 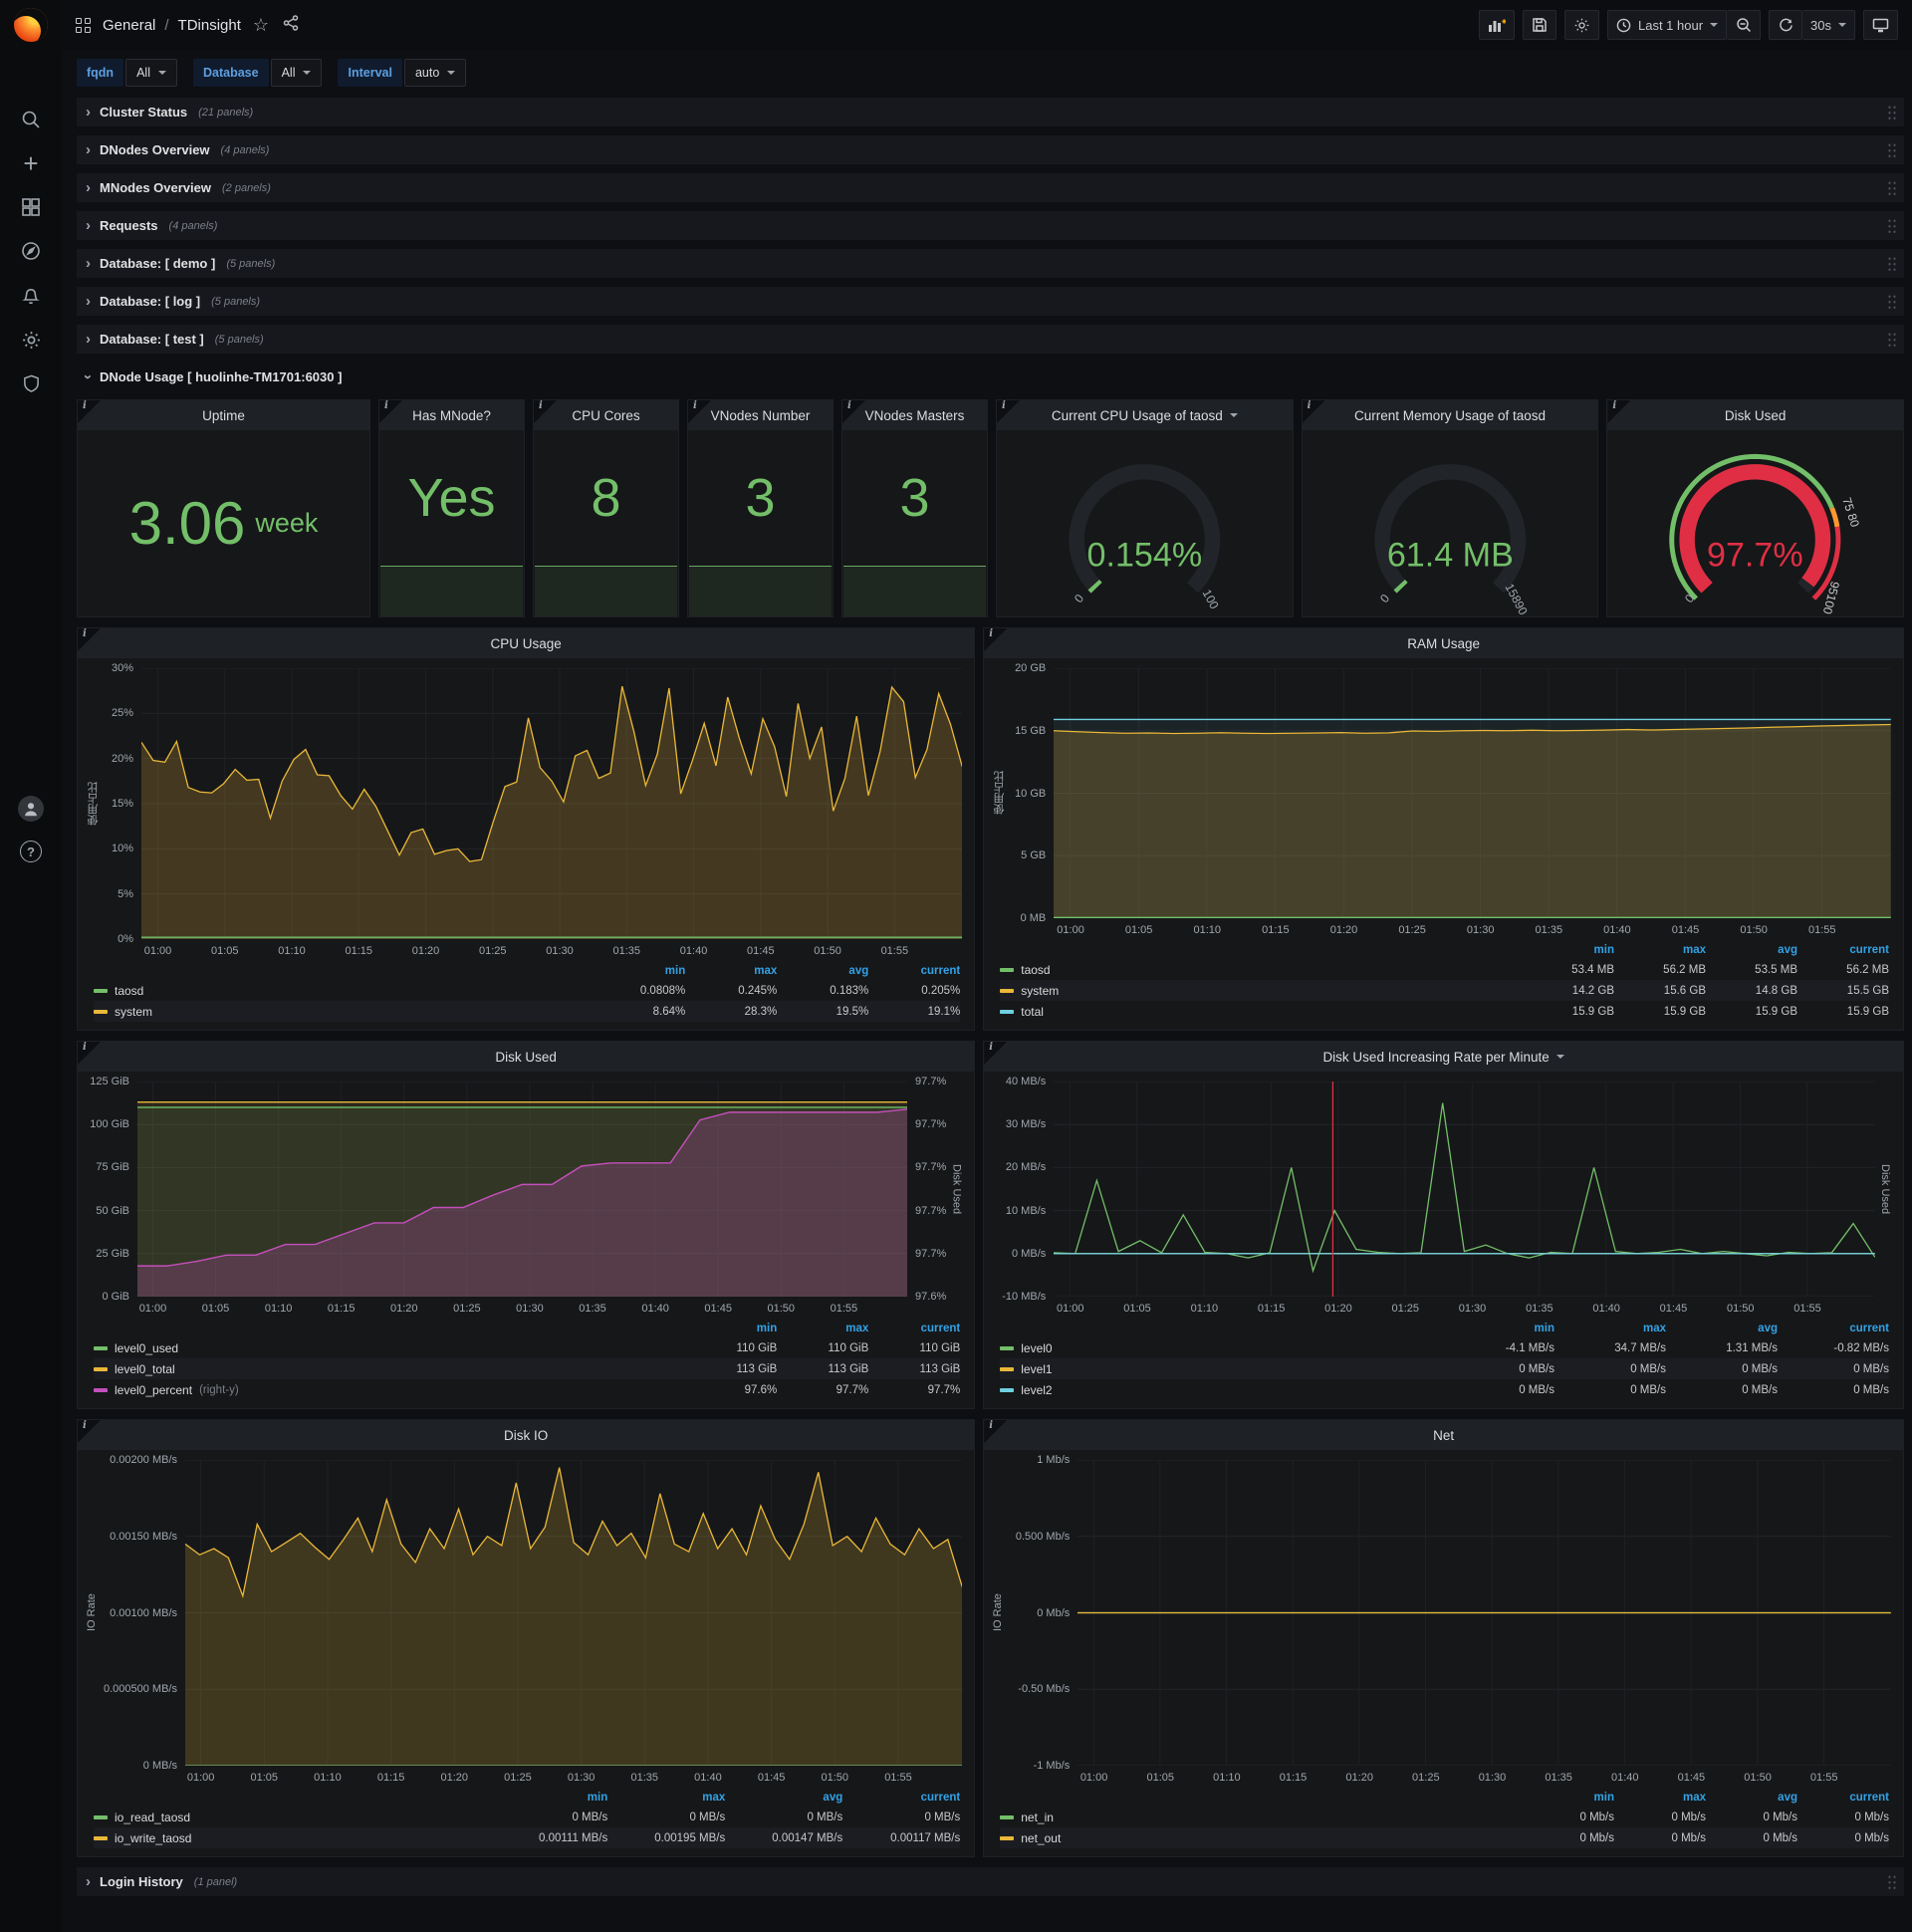 What do you see at coordinates (31, 25) in the screenshot?
I see `grafana-logo` at bounding box center [31, 25].